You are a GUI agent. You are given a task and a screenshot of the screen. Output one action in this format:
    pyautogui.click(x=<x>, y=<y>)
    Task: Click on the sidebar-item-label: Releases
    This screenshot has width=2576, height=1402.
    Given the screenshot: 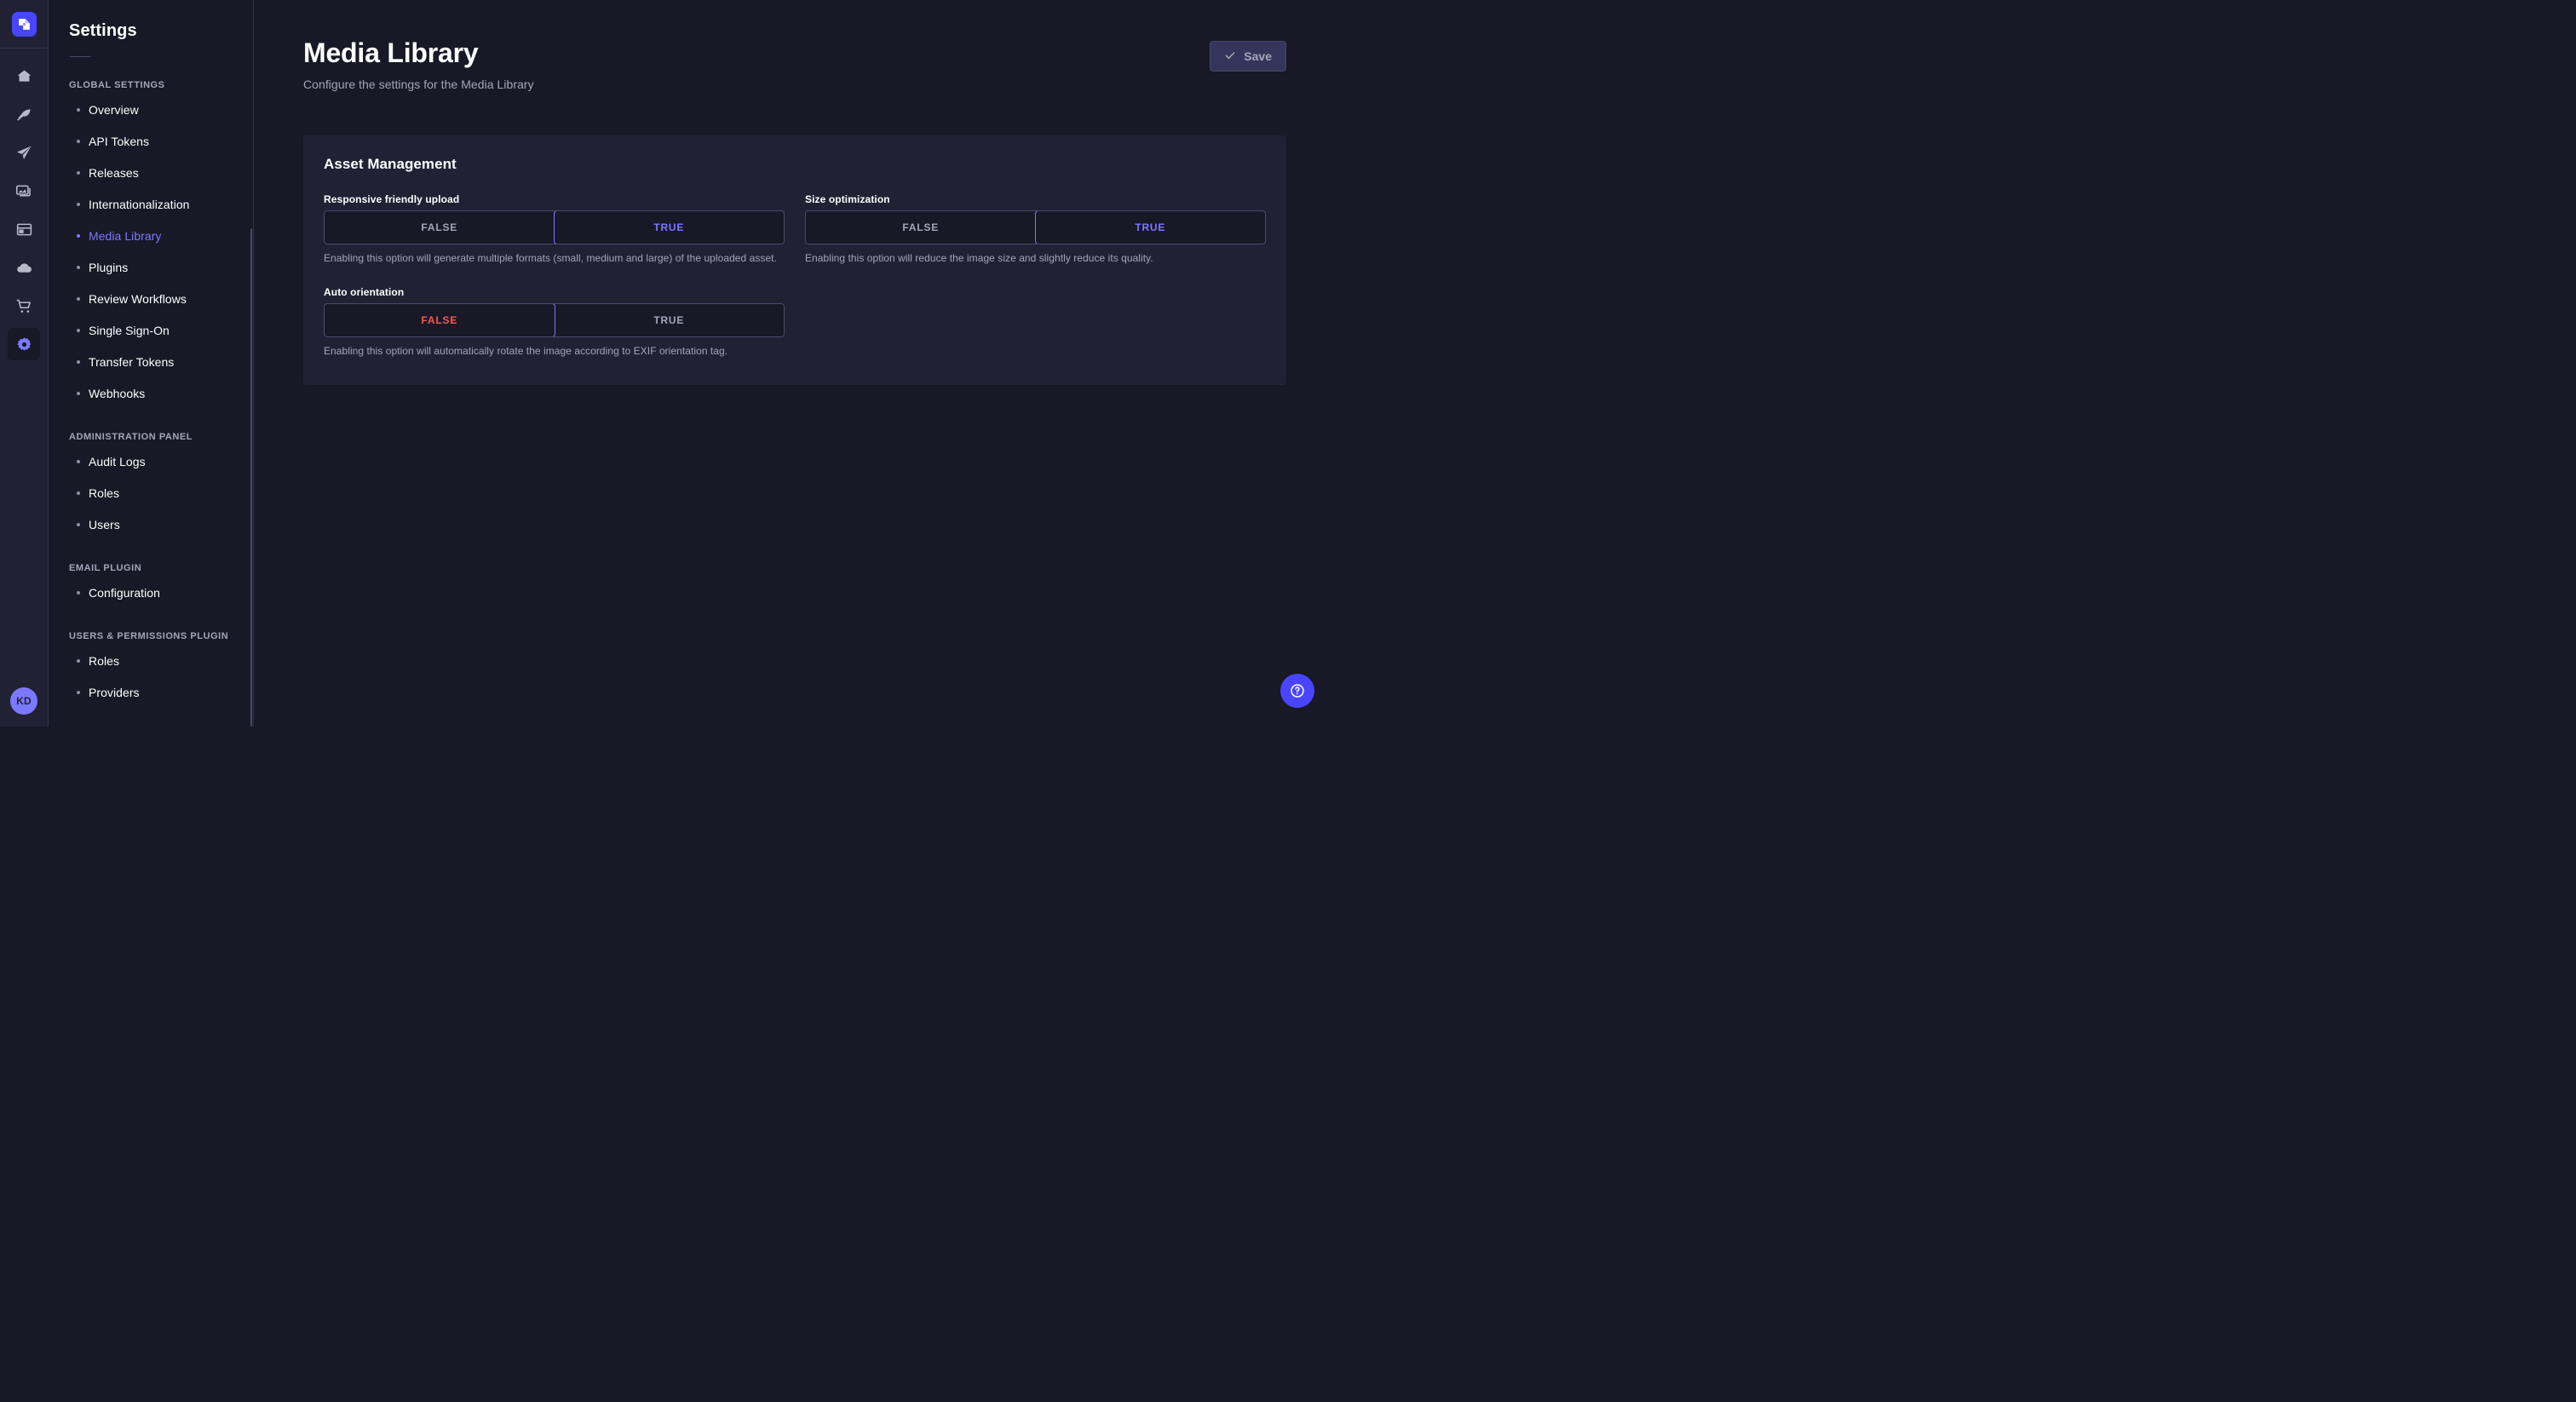 What is the action you would take?
    pyautogui.click(x=114, y=172)
    